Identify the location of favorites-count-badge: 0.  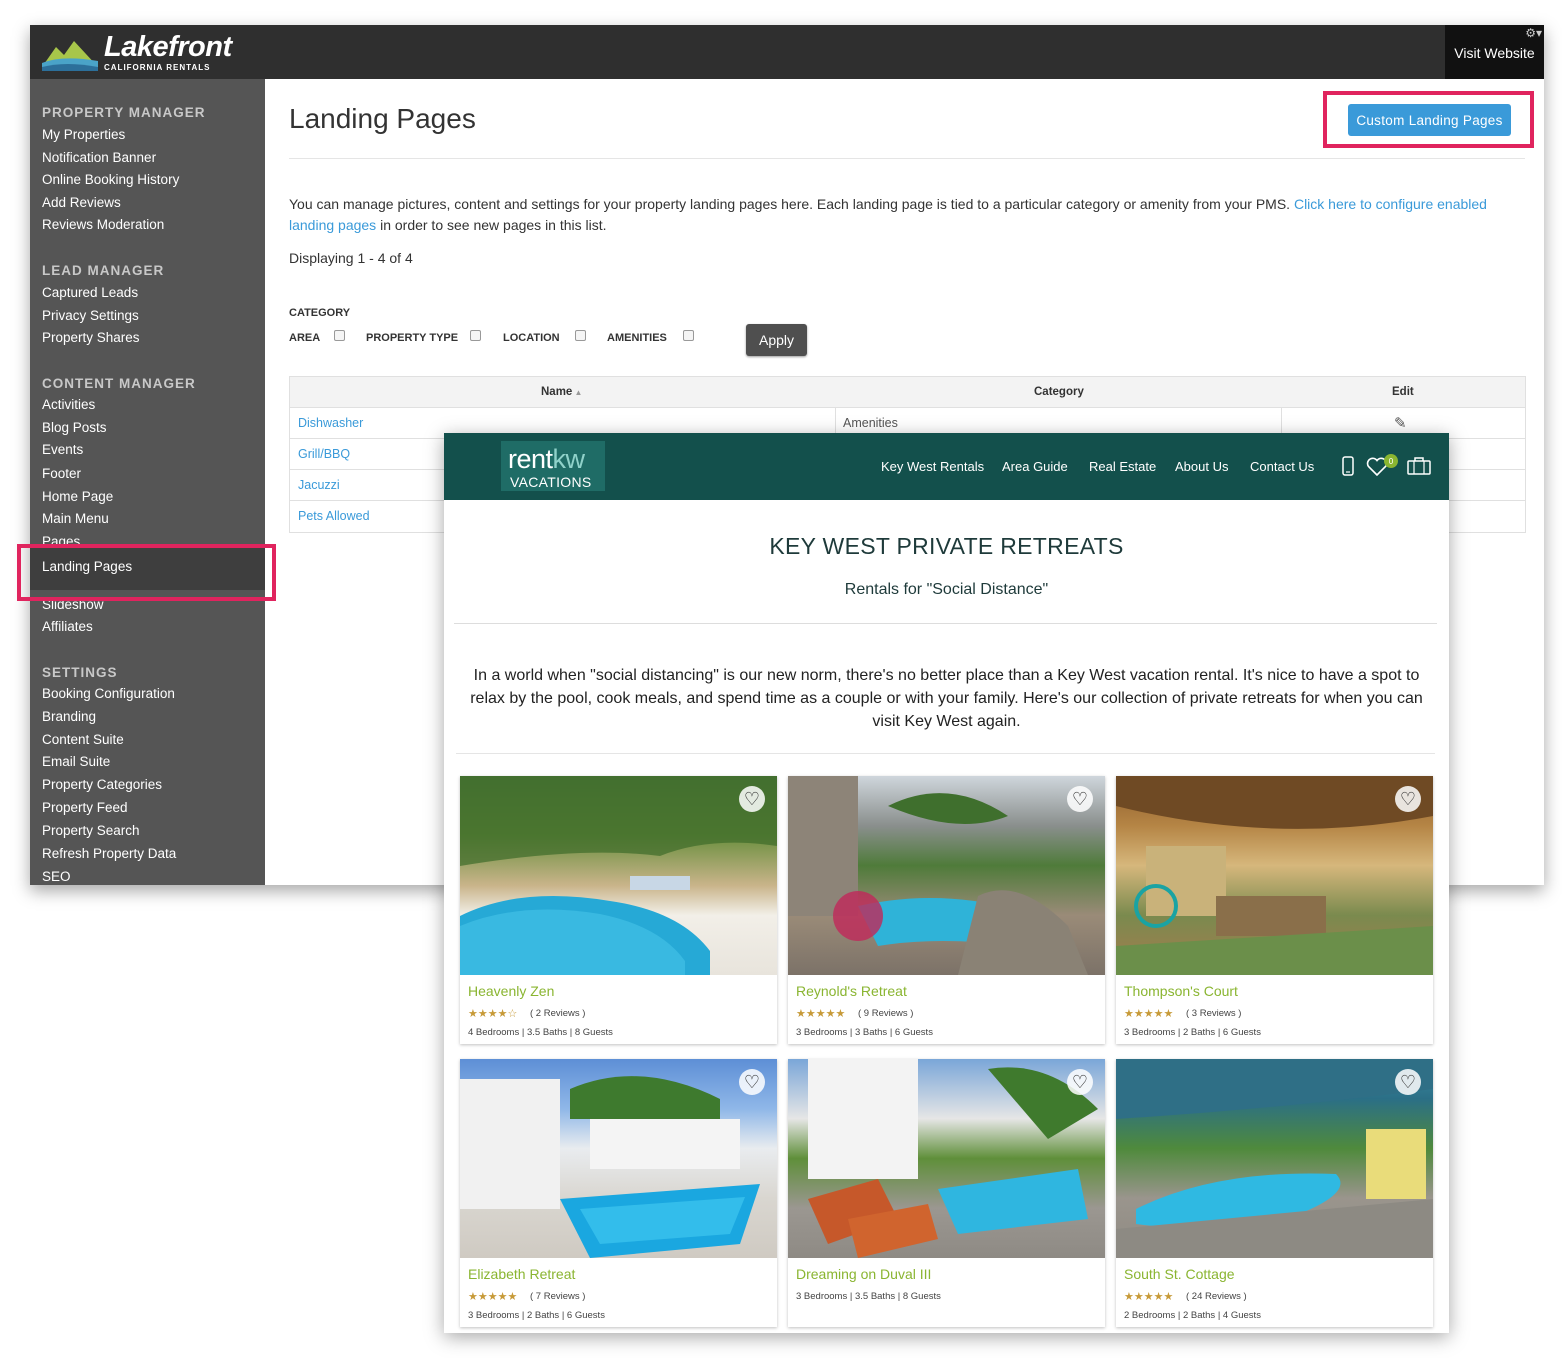
(1391, 461).